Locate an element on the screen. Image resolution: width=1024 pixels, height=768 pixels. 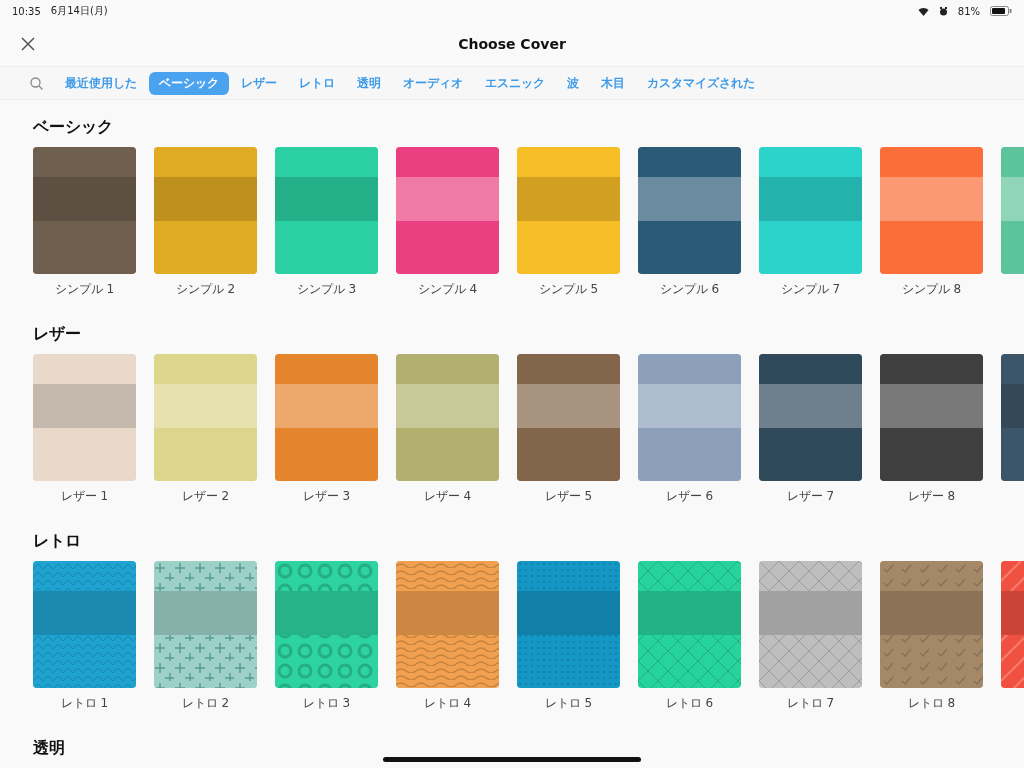
cover-name: レトロ 1 is located at coordinates (84, 703).